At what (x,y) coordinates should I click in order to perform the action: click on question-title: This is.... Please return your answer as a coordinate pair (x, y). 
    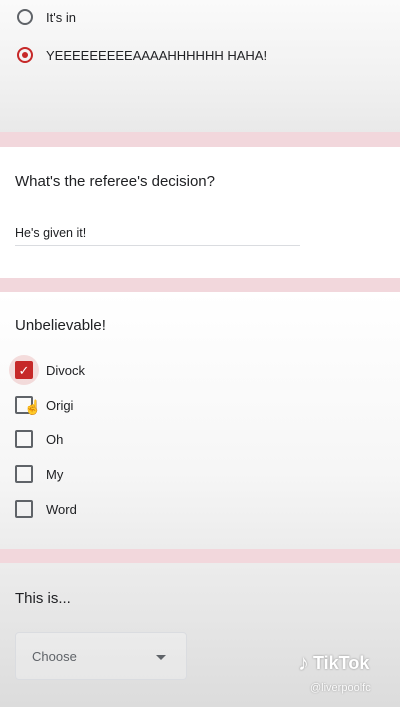
    Looking at the image, I should click on (43, 598).